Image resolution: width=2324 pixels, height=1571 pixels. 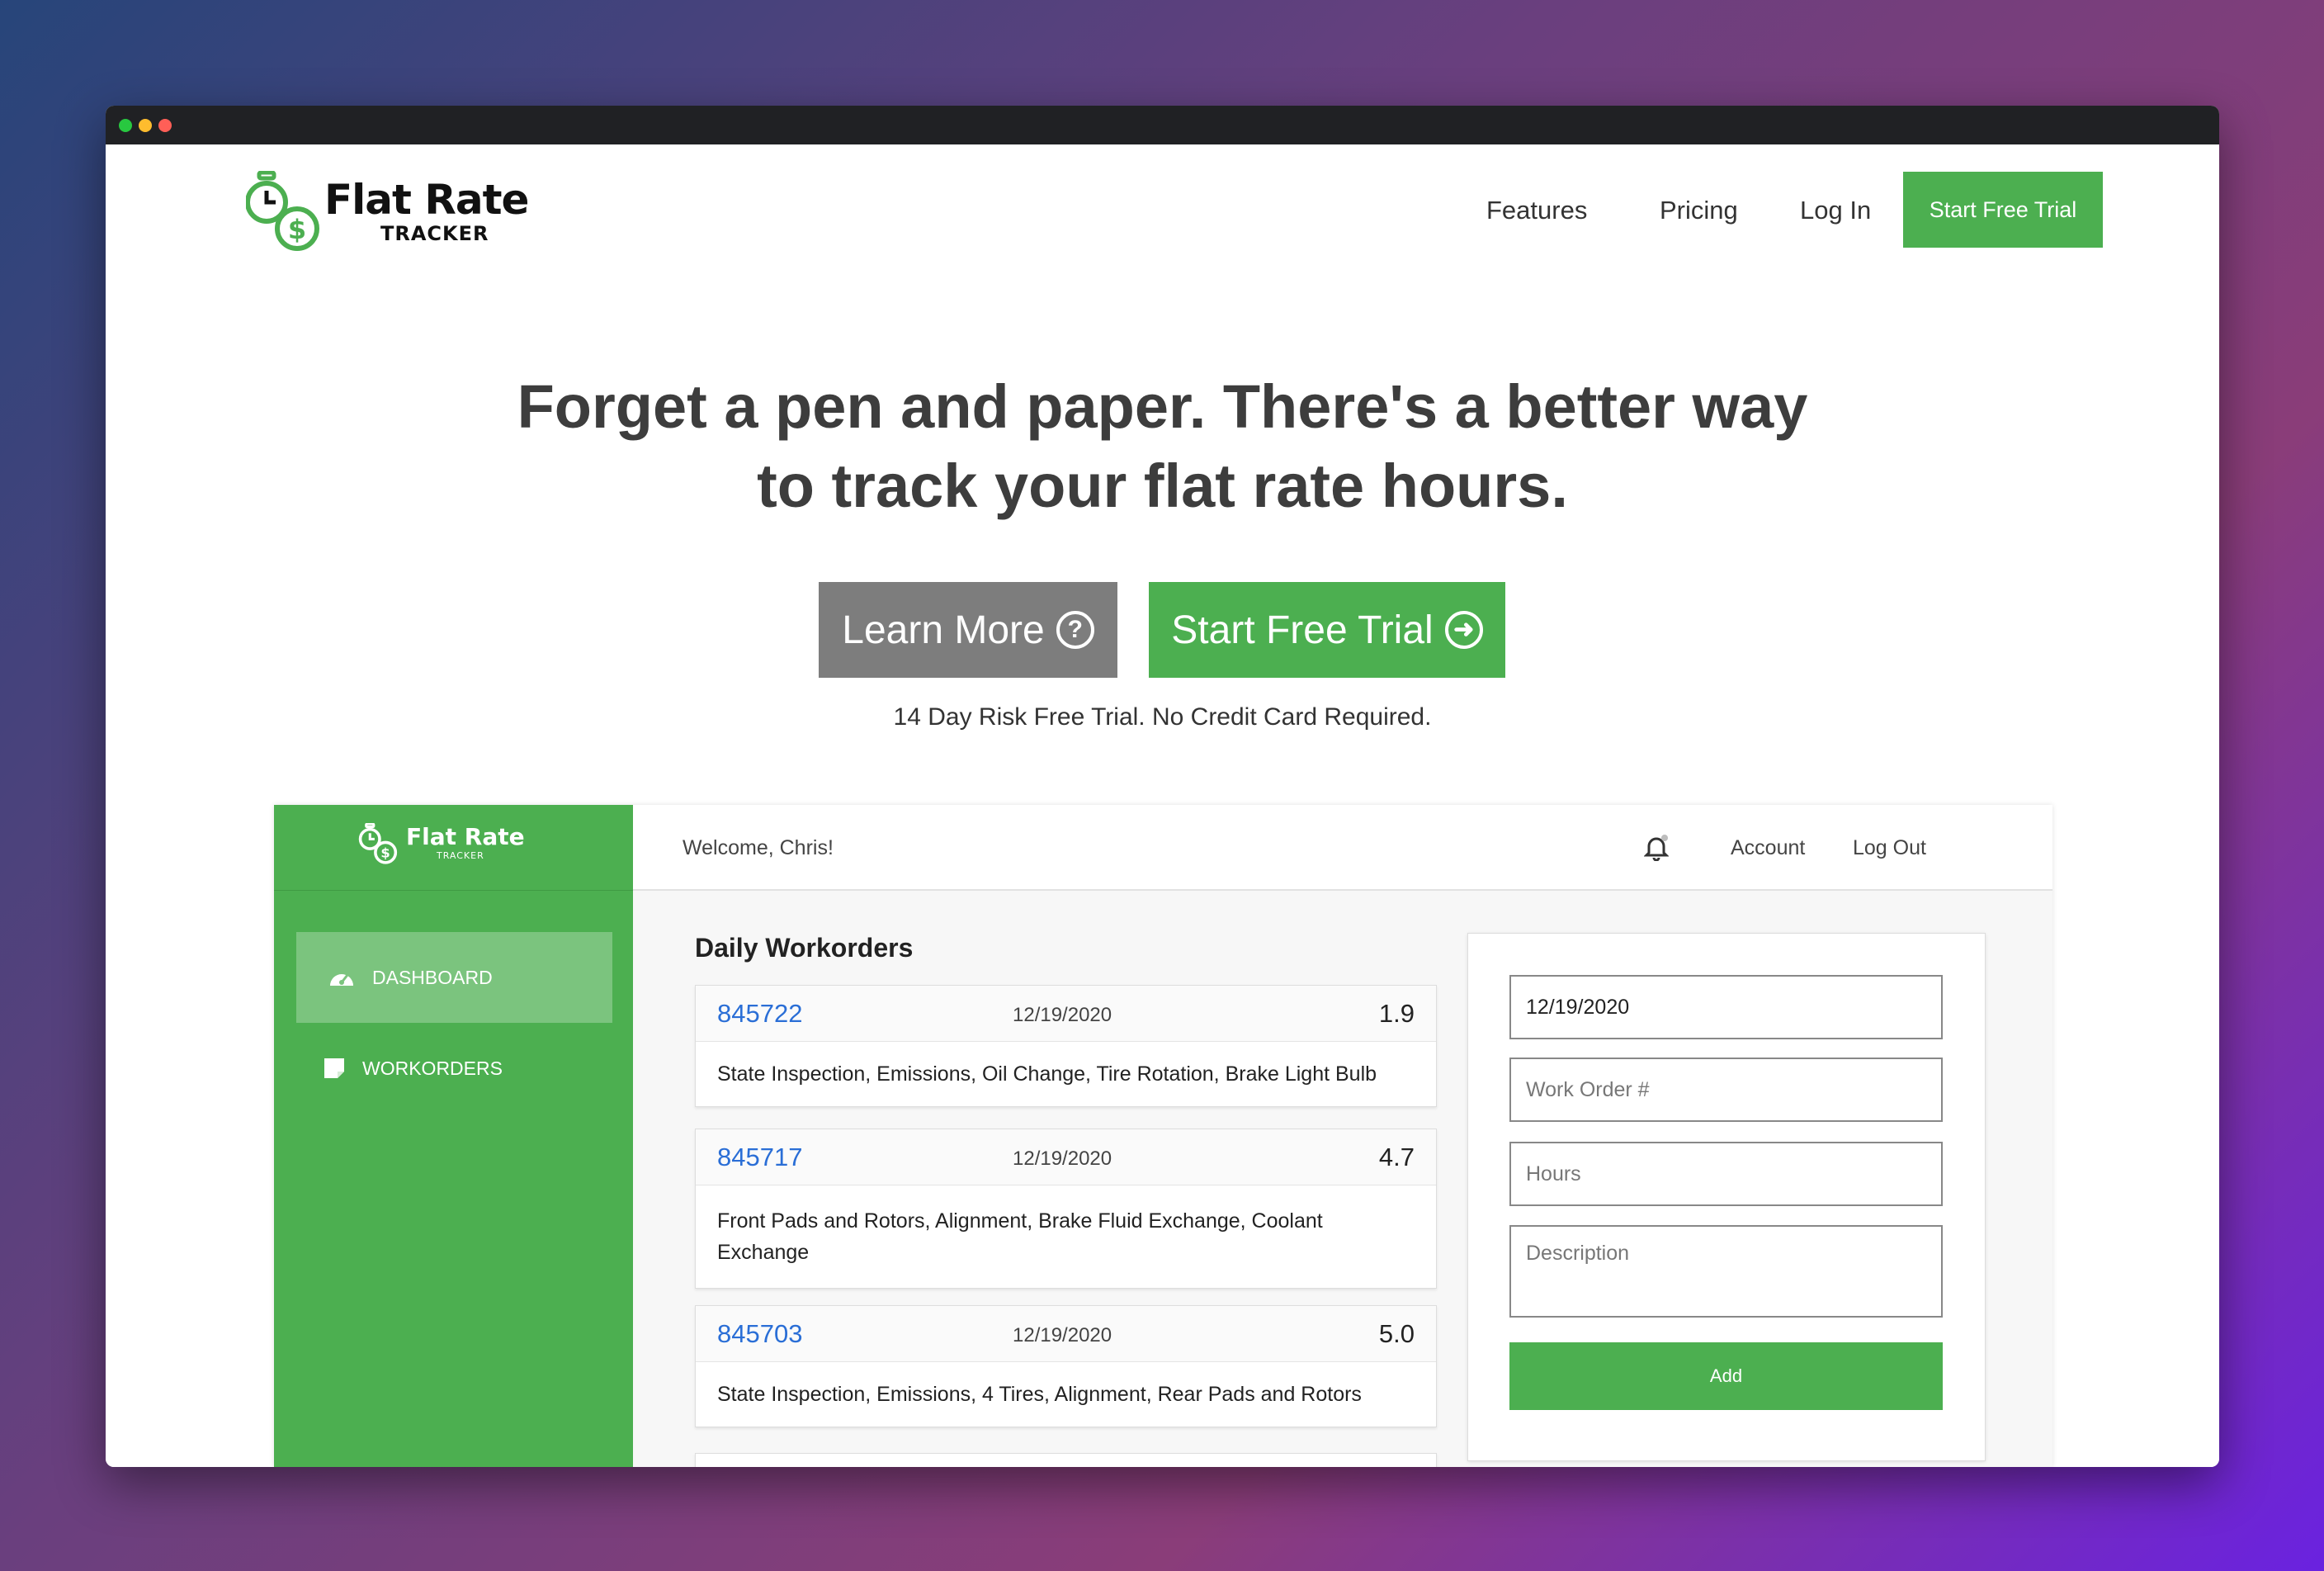 What do you see at coordinates (1066, 1460) in the screenshot?
I see `workorder-card-partial` at bounding box center [1066, 1460].